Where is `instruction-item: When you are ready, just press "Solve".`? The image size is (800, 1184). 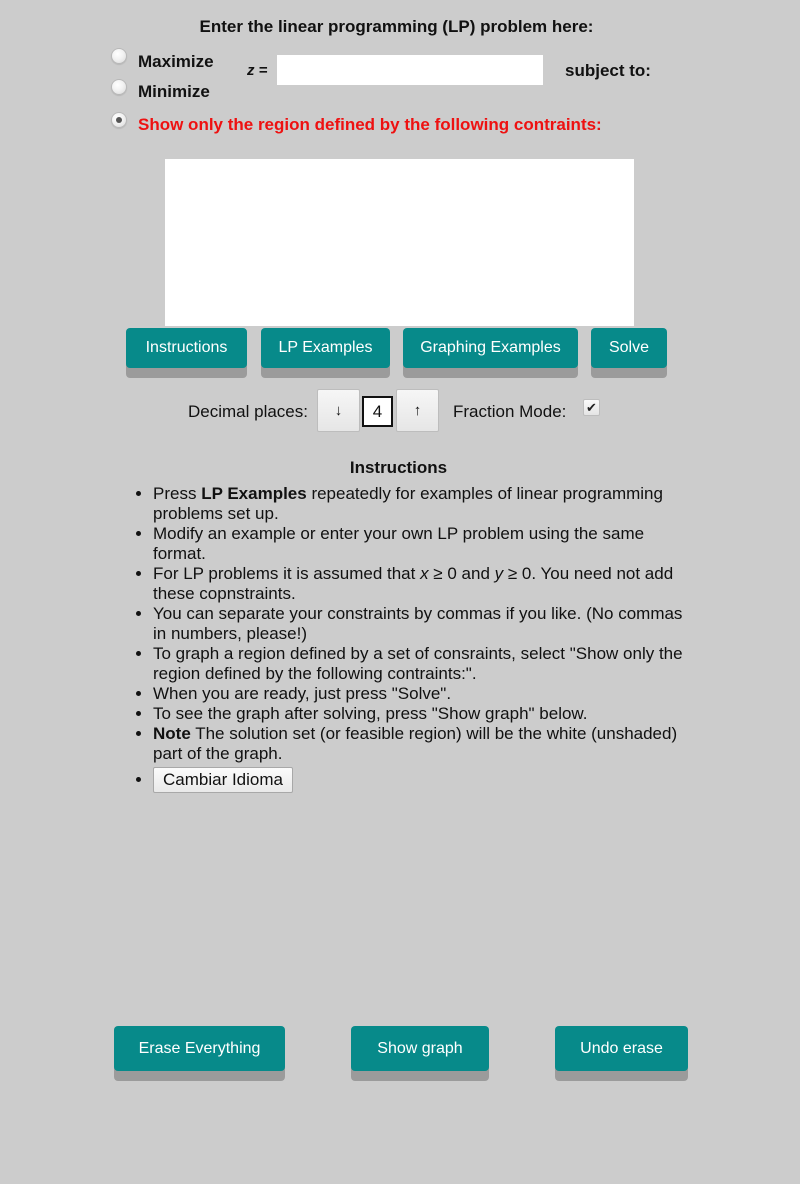 instruction-item: When you are ready, just press "Solve". is located at coordinates (423, 694).